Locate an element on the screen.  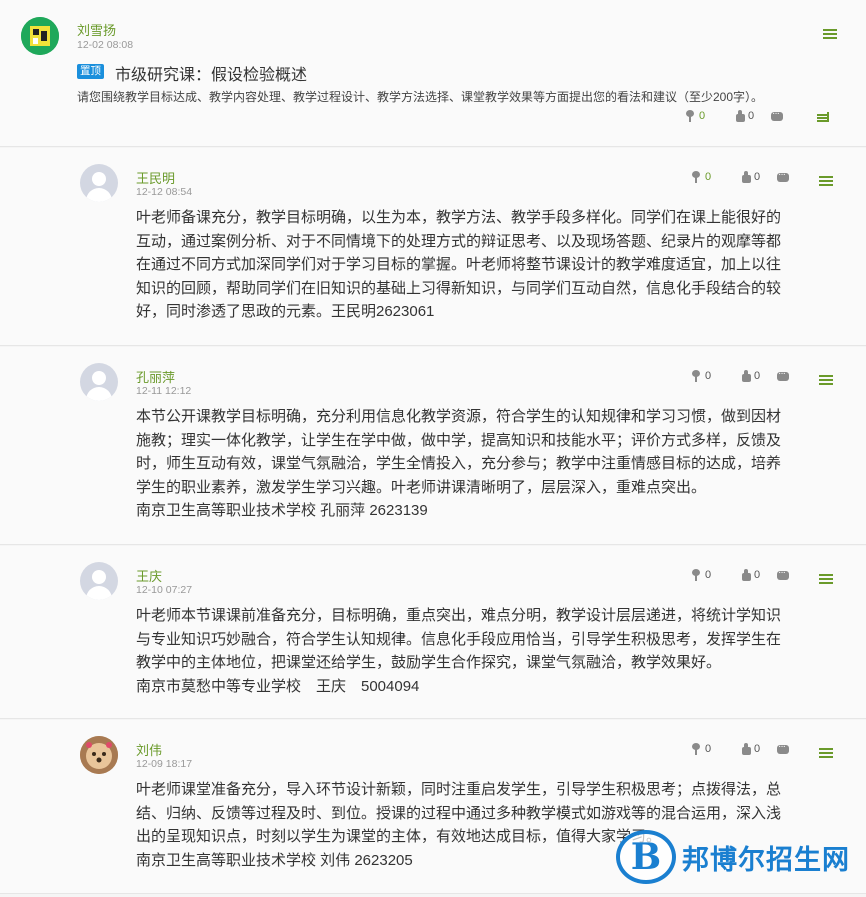
post-menu-icon is located at coordinates (830, 34).